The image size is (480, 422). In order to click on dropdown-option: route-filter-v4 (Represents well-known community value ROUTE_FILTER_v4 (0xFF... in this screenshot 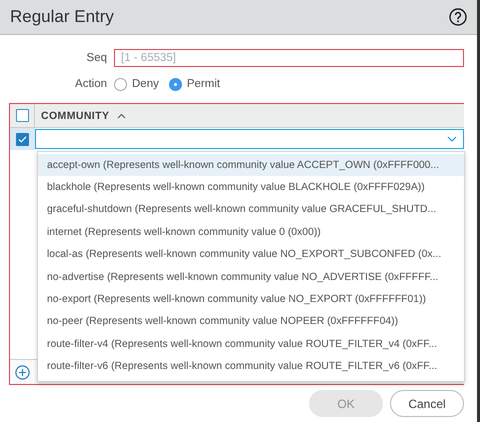, I will do `click(251, 344)`.